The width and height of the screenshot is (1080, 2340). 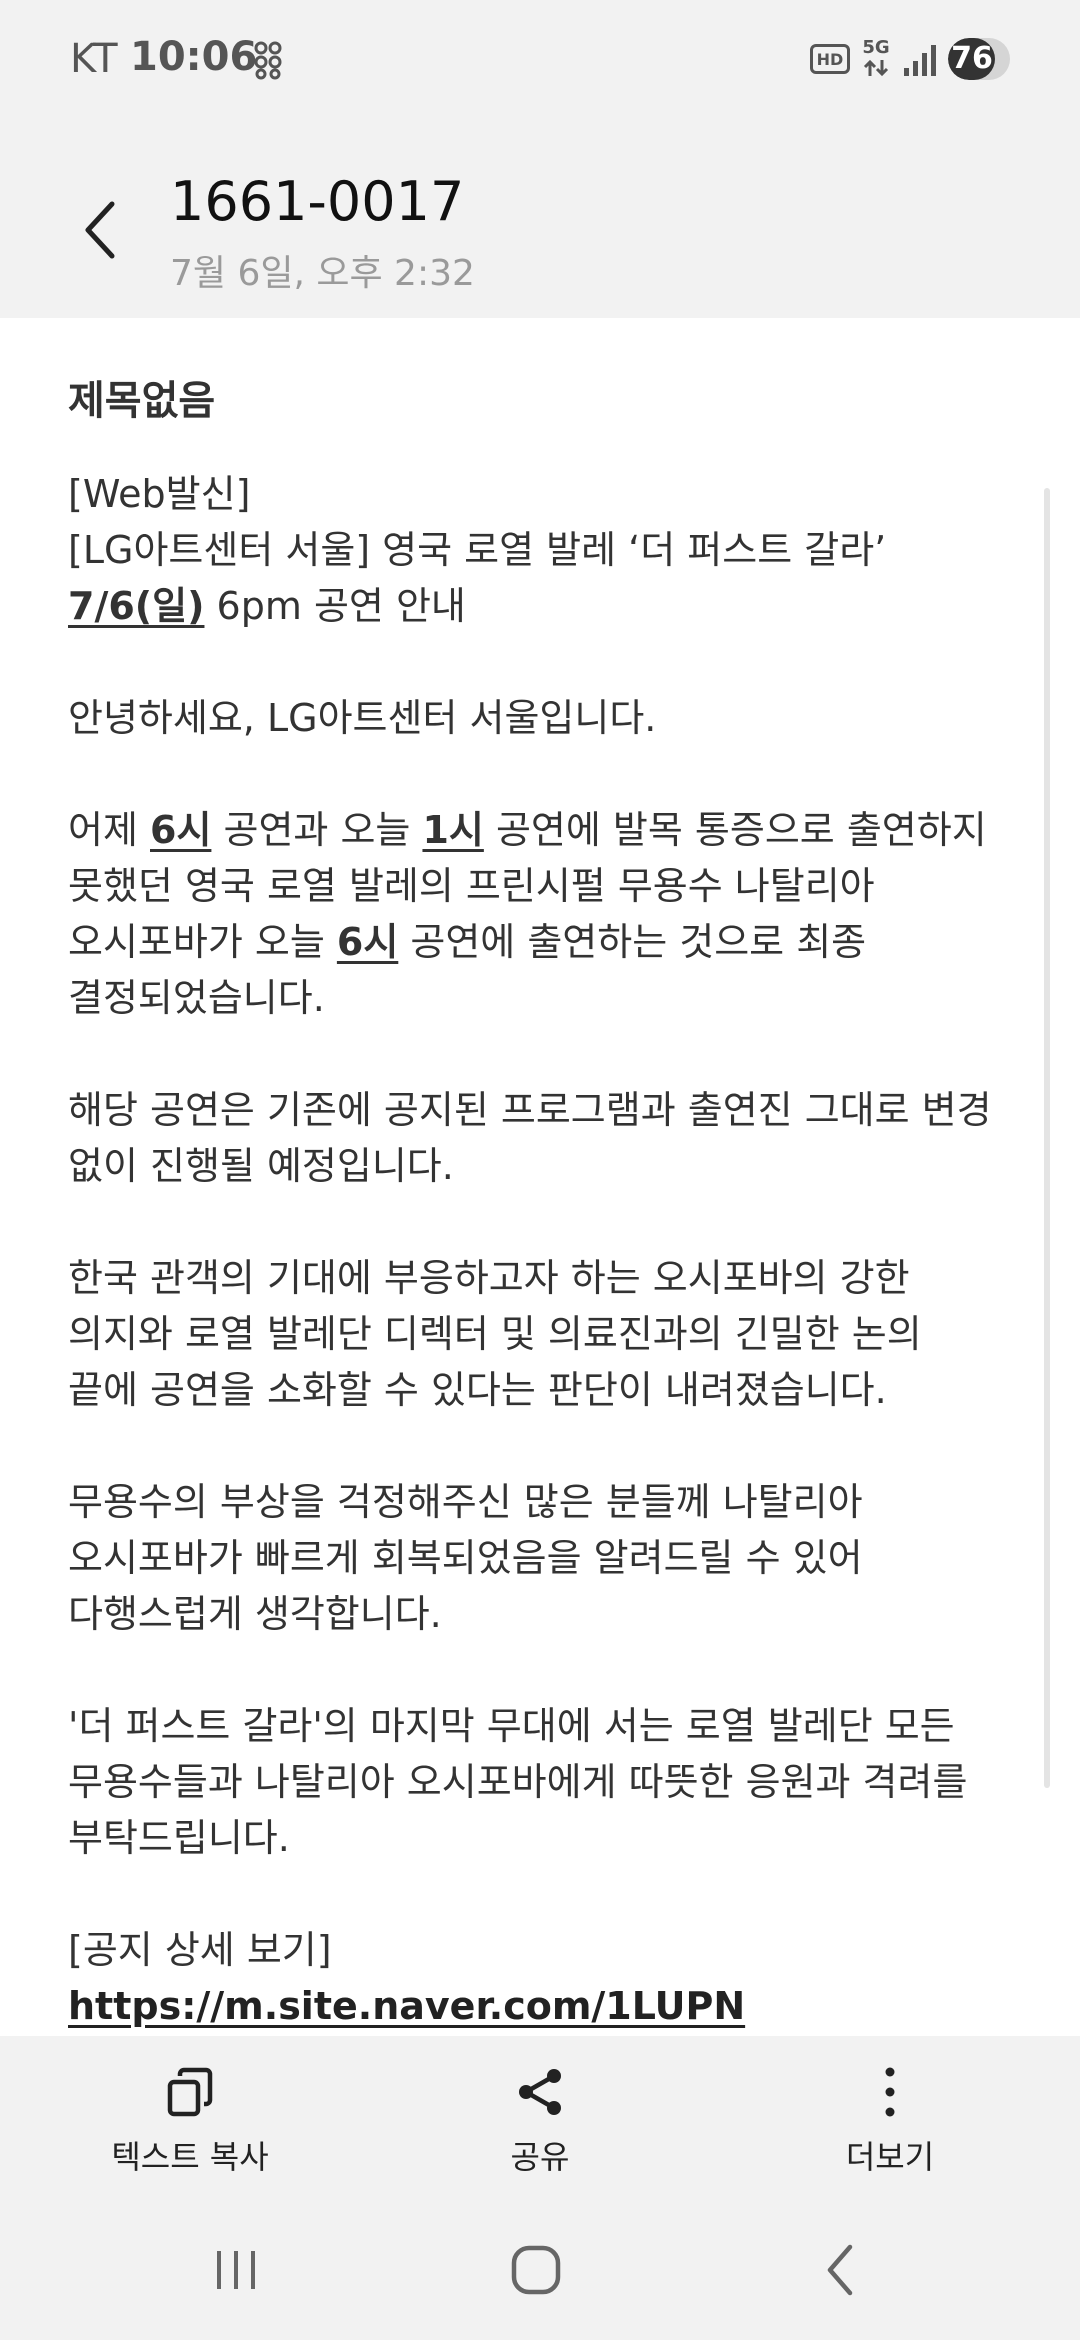 I want to click on nav-back-button, so click(x=840, y=2270).